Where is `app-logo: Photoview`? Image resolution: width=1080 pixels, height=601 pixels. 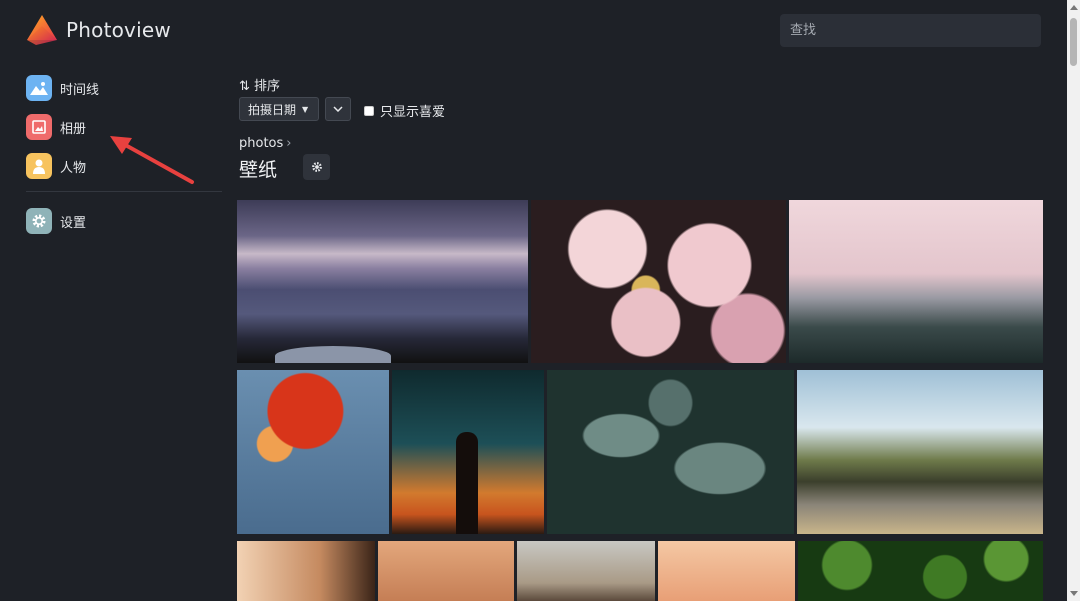
app-logo: Photoview is located at coordinates (98, 30).